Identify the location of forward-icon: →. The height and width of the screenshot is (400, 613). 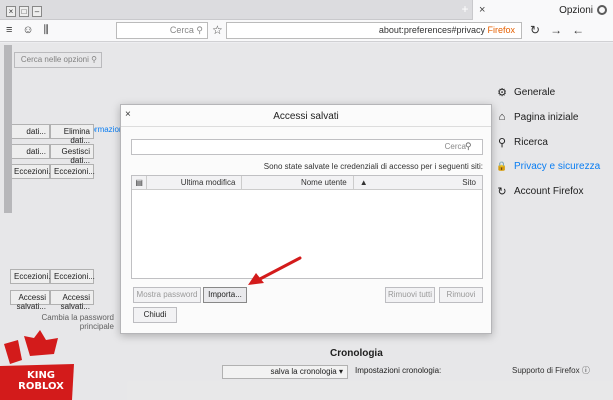
(556, 30).